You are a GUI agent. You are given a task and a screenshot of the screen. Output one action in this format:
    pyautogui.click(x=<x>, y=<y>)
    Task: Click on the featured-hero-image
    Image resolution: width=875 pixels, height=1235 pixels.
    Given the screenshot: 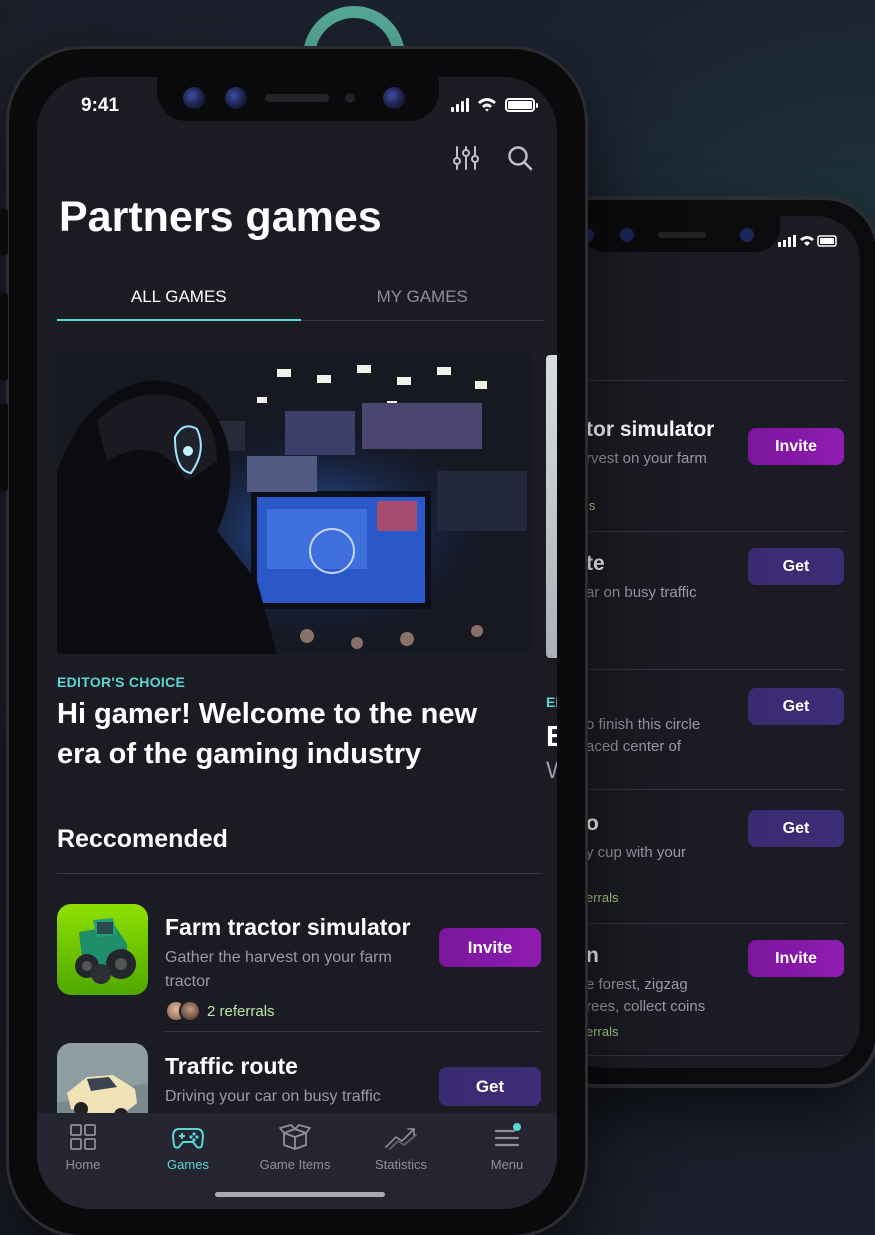 What is the action you would take?
    pyautogui.click(x=293, y=502)
    